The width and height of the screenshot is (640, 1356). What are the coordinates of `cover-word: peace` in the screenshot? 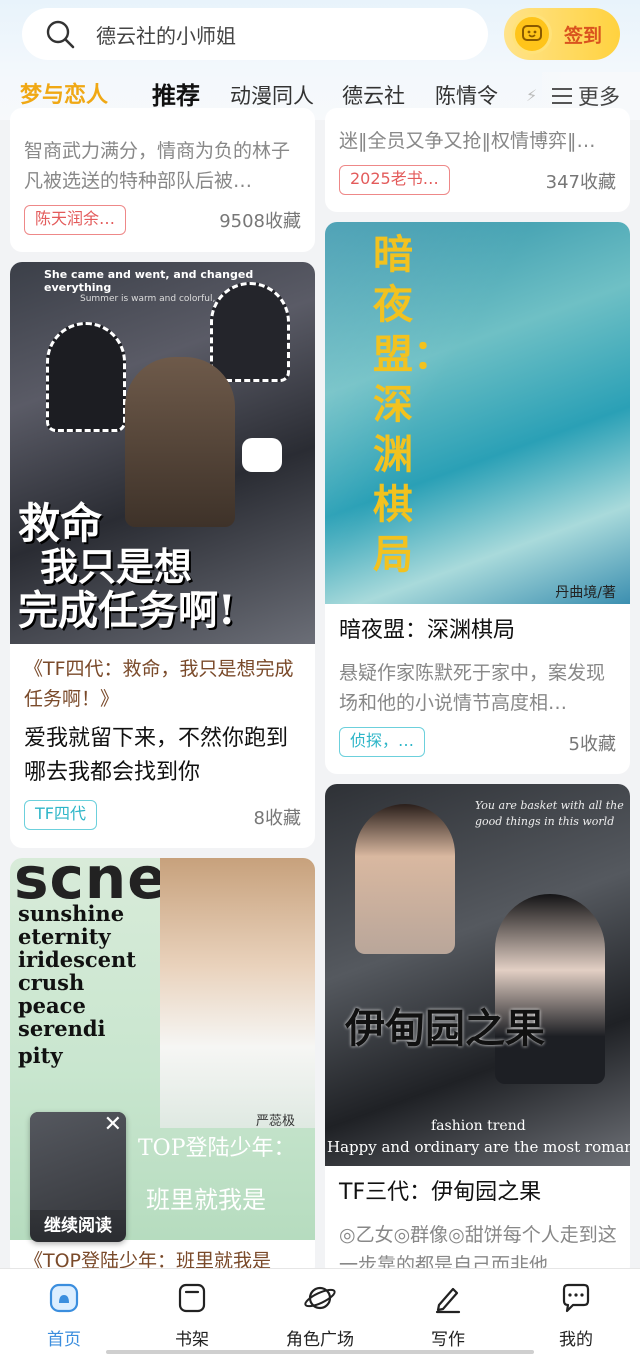 It's located at (52, 1005).